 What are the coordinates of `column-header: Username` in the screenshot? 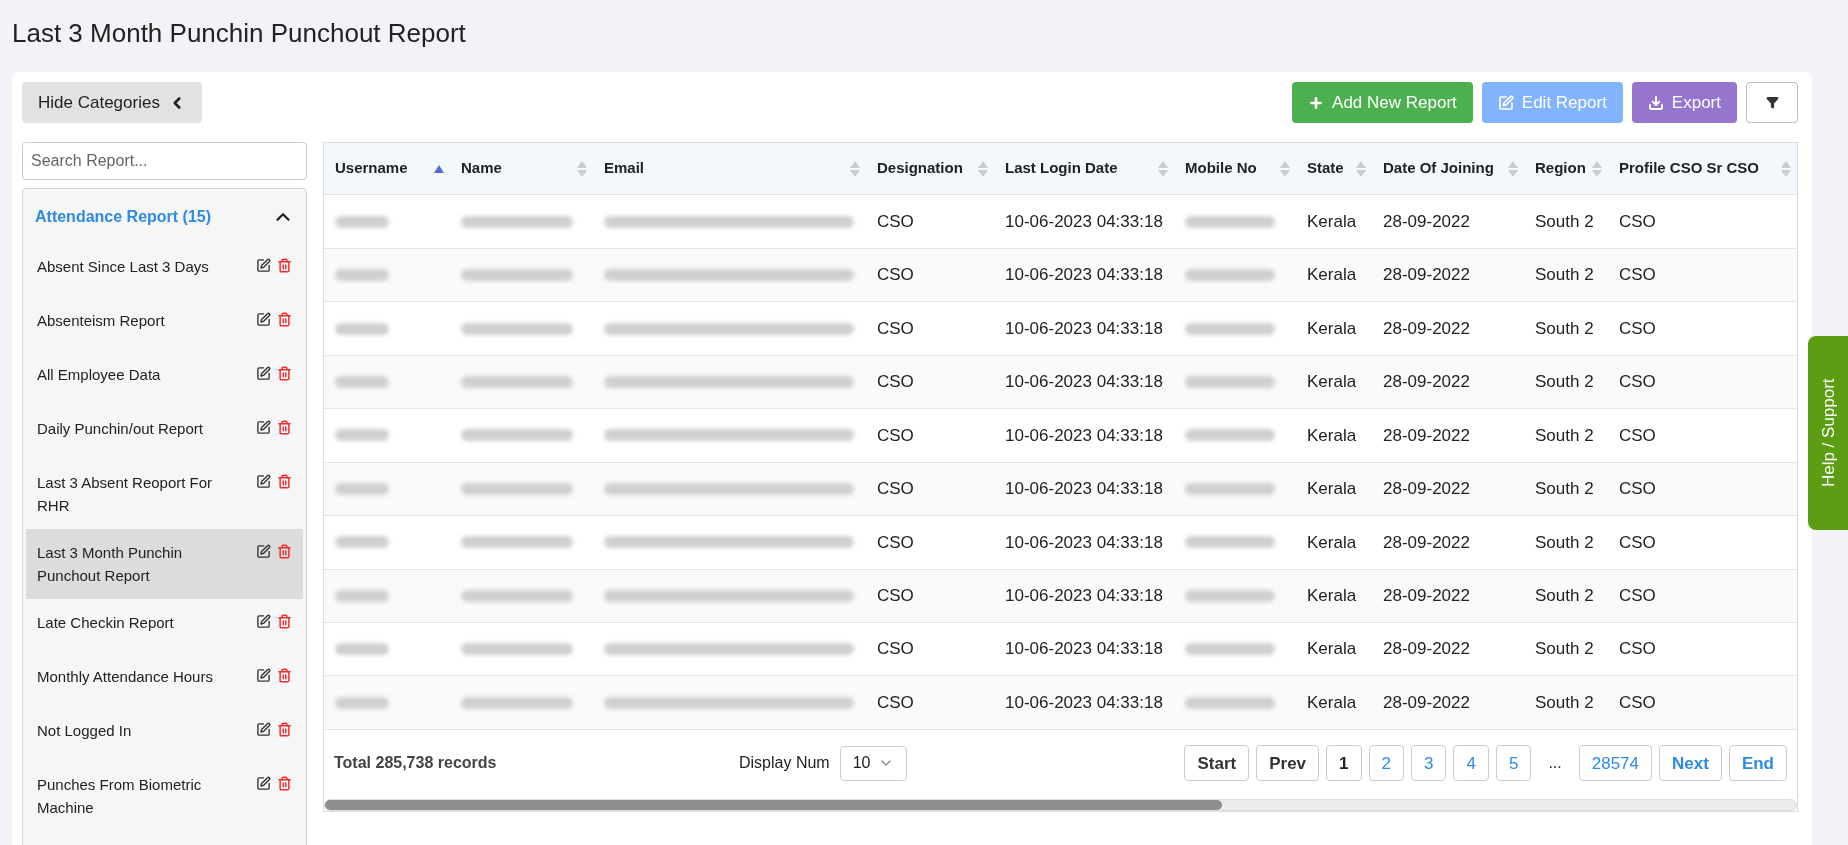 It's located at (371, 168).